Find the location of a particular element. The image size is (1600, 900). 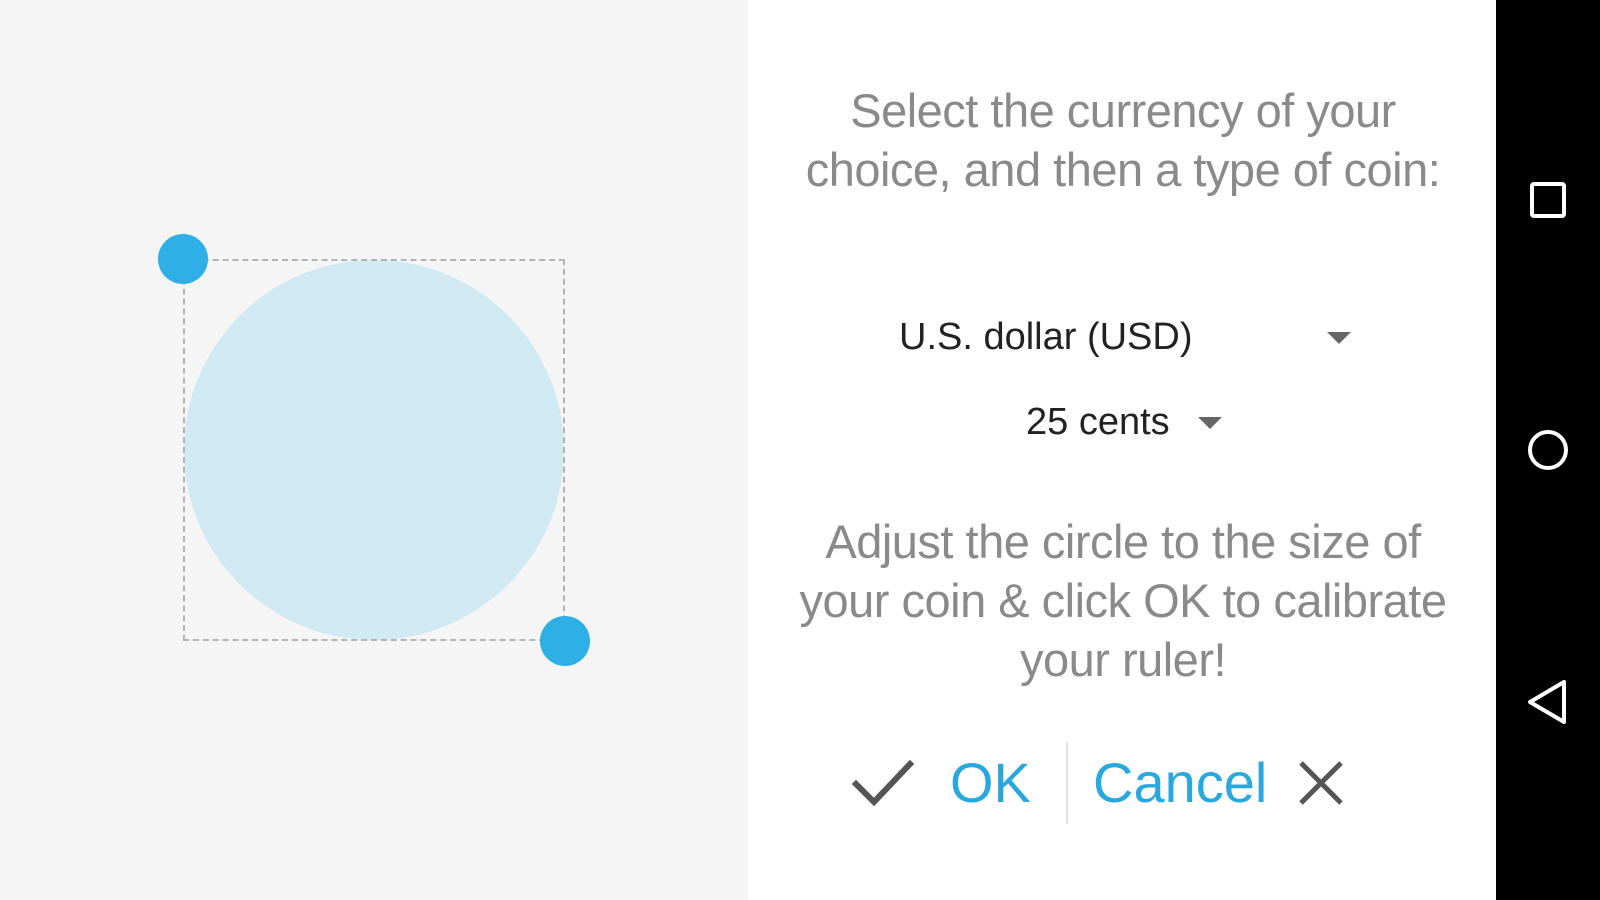

coin-type-dropdown: 25 cents is located at coordinates (1124, 422).